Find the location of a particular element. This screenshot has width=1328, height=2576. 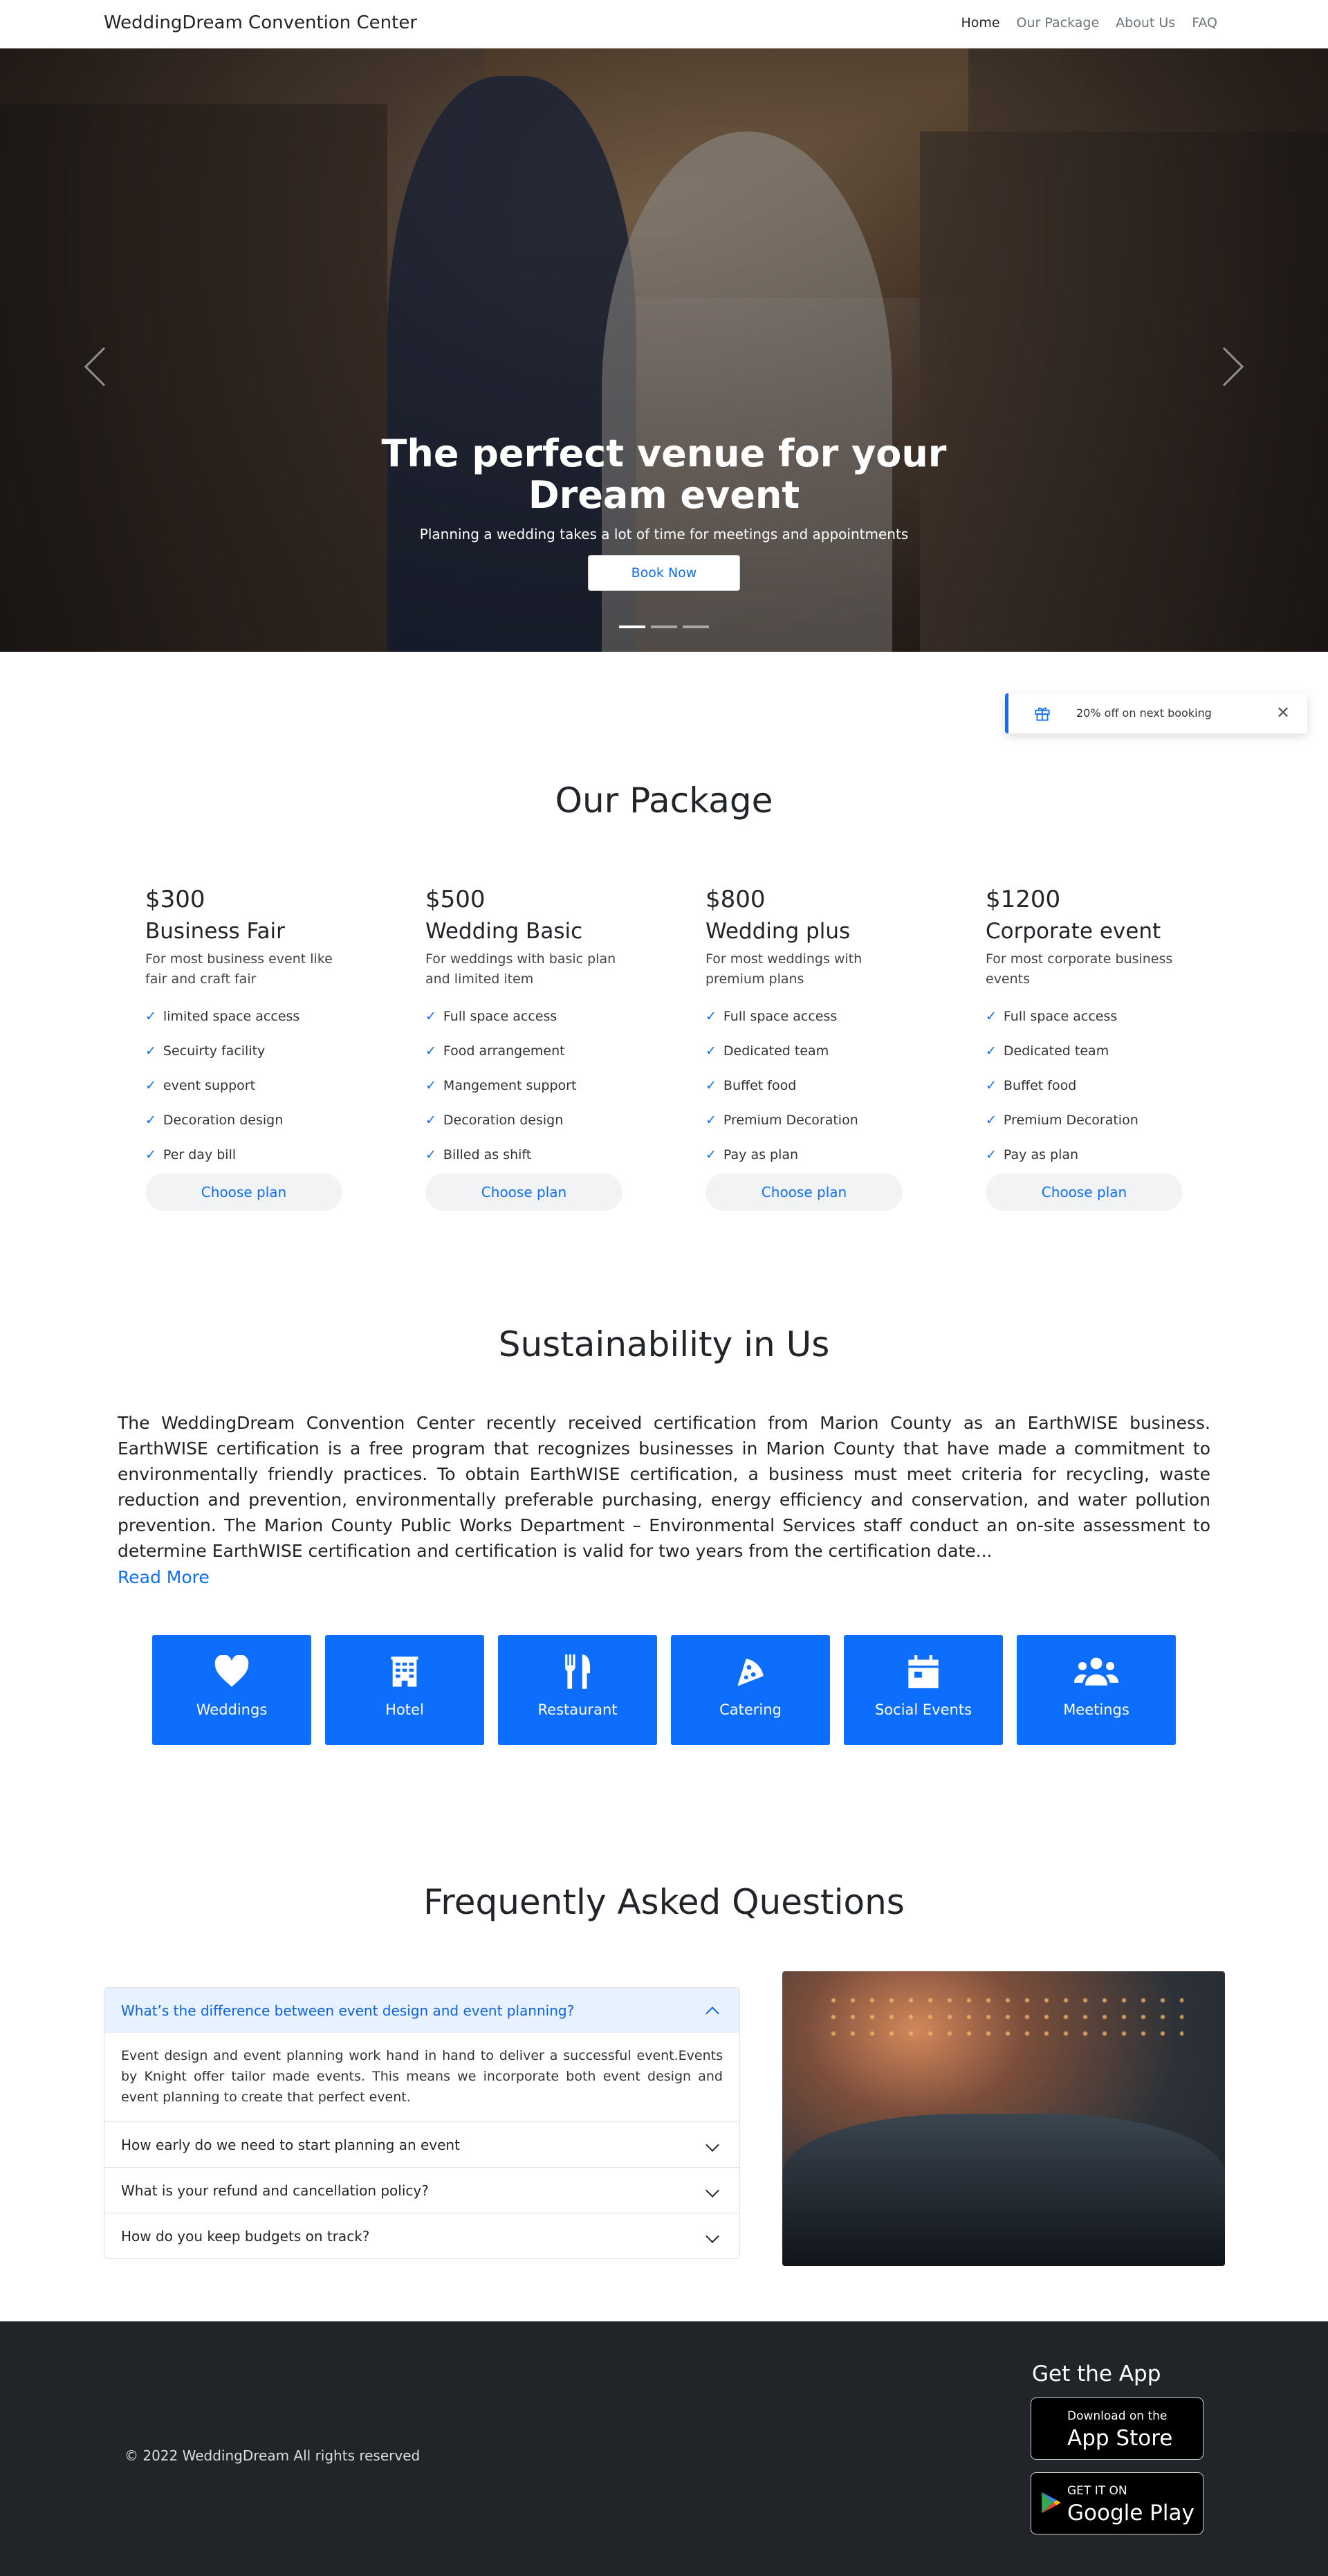

stage-lights is located at coordinates (1003, 2019).